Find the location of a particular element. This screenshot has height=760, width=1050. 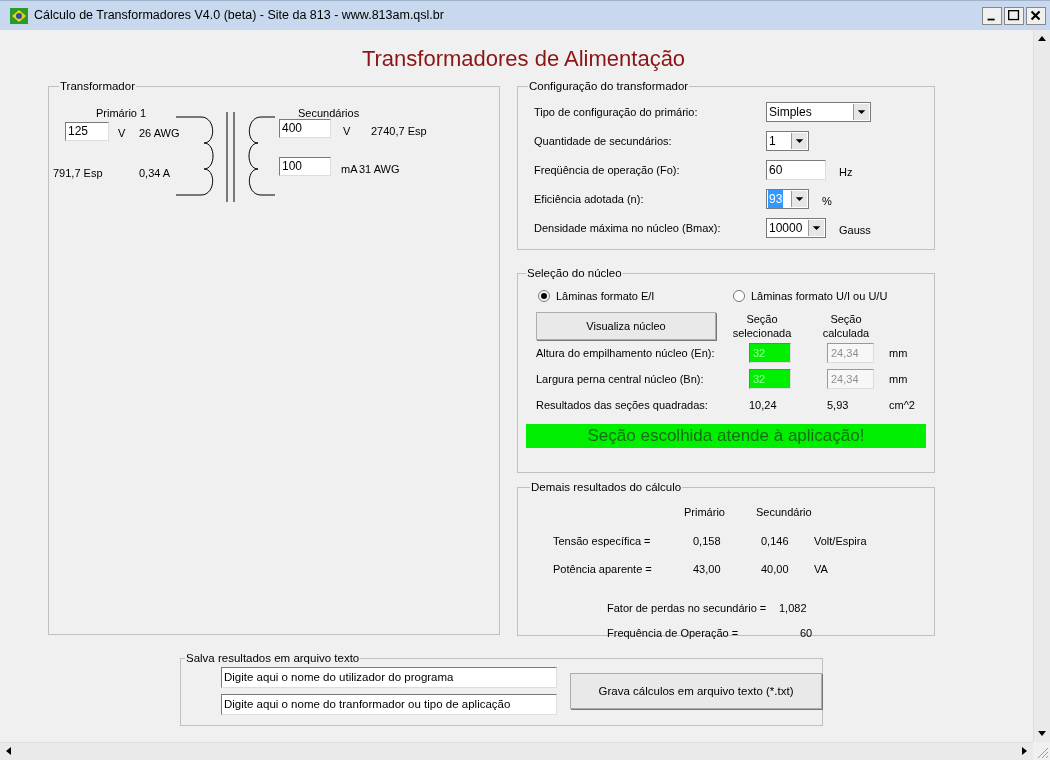

field-label: Quantidade de secundários: is located at coordinates (603, 141).